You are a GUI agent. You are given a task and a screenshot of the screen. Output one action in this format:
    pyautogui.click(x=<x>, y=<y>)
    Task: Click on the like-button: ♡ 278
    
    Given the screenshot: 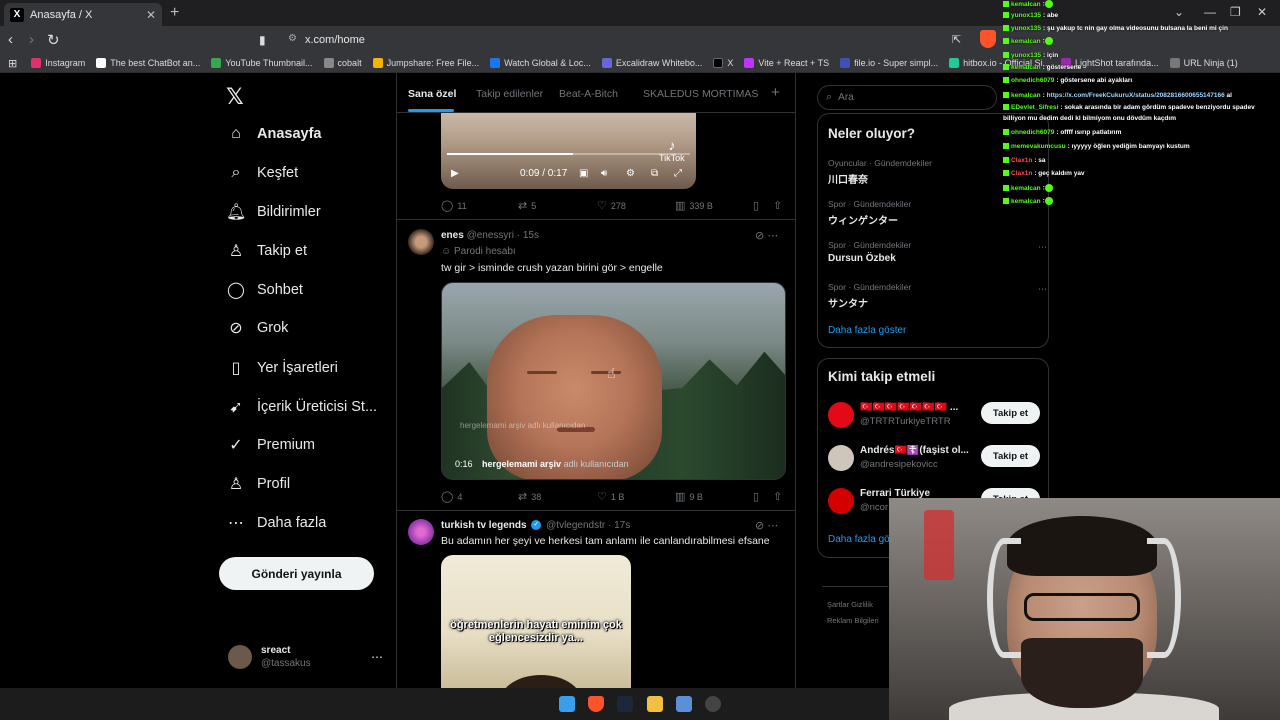 What is the action you would take?
    pyautogui.click(x=611, y=205)
    